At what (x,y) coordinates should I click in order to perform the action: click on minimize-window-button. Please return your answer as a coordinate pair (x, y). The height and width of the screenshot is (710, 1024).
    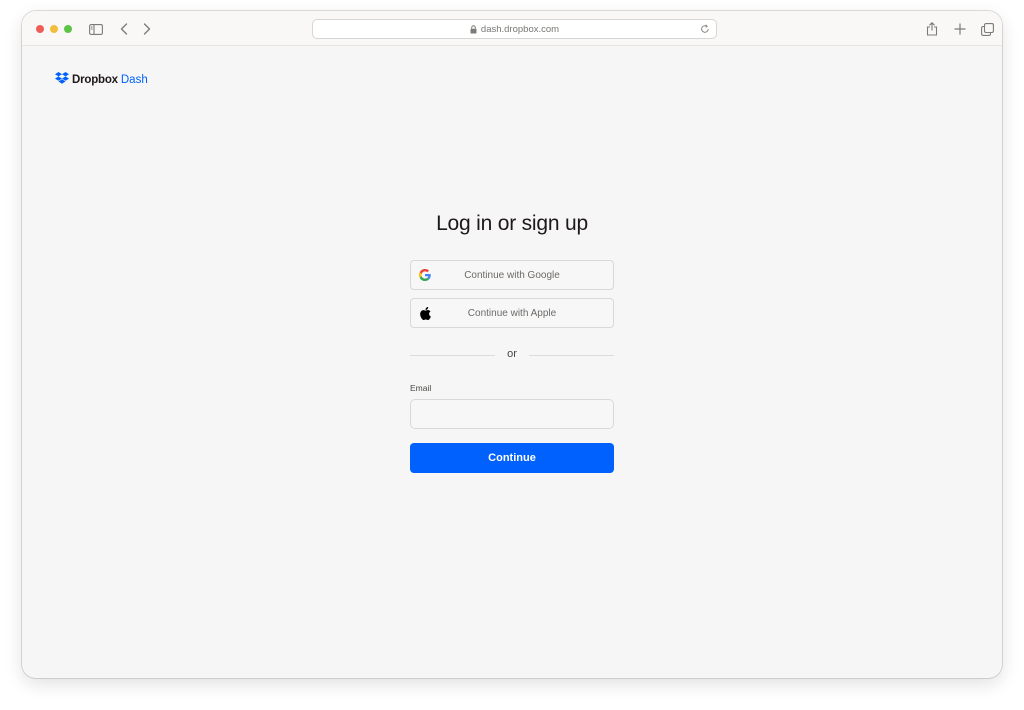
    Looking at the image, I should click on (54, 29).